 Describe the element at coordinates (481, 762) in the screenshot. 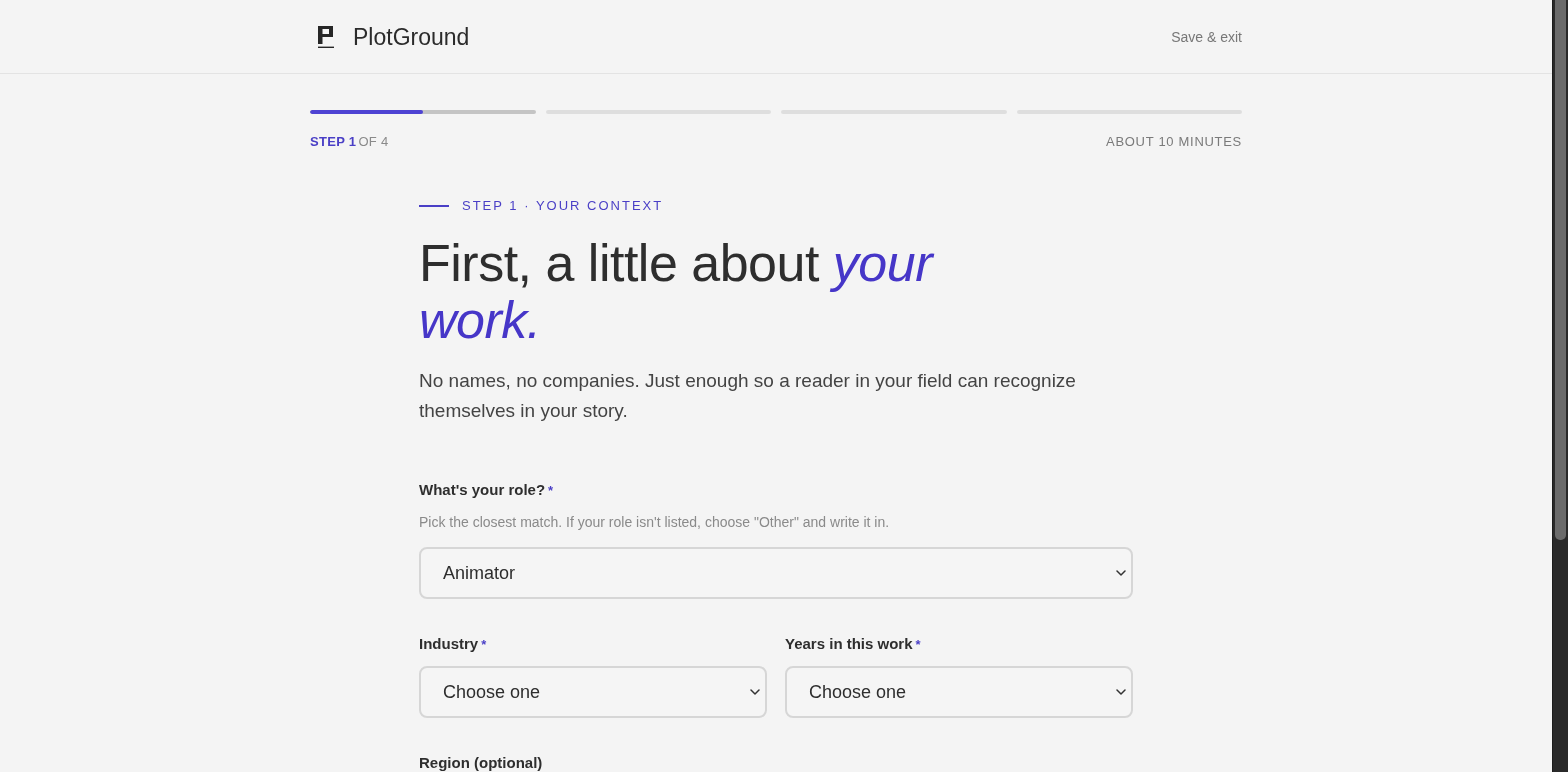

I see `field-label: Region (optional)` at that location.